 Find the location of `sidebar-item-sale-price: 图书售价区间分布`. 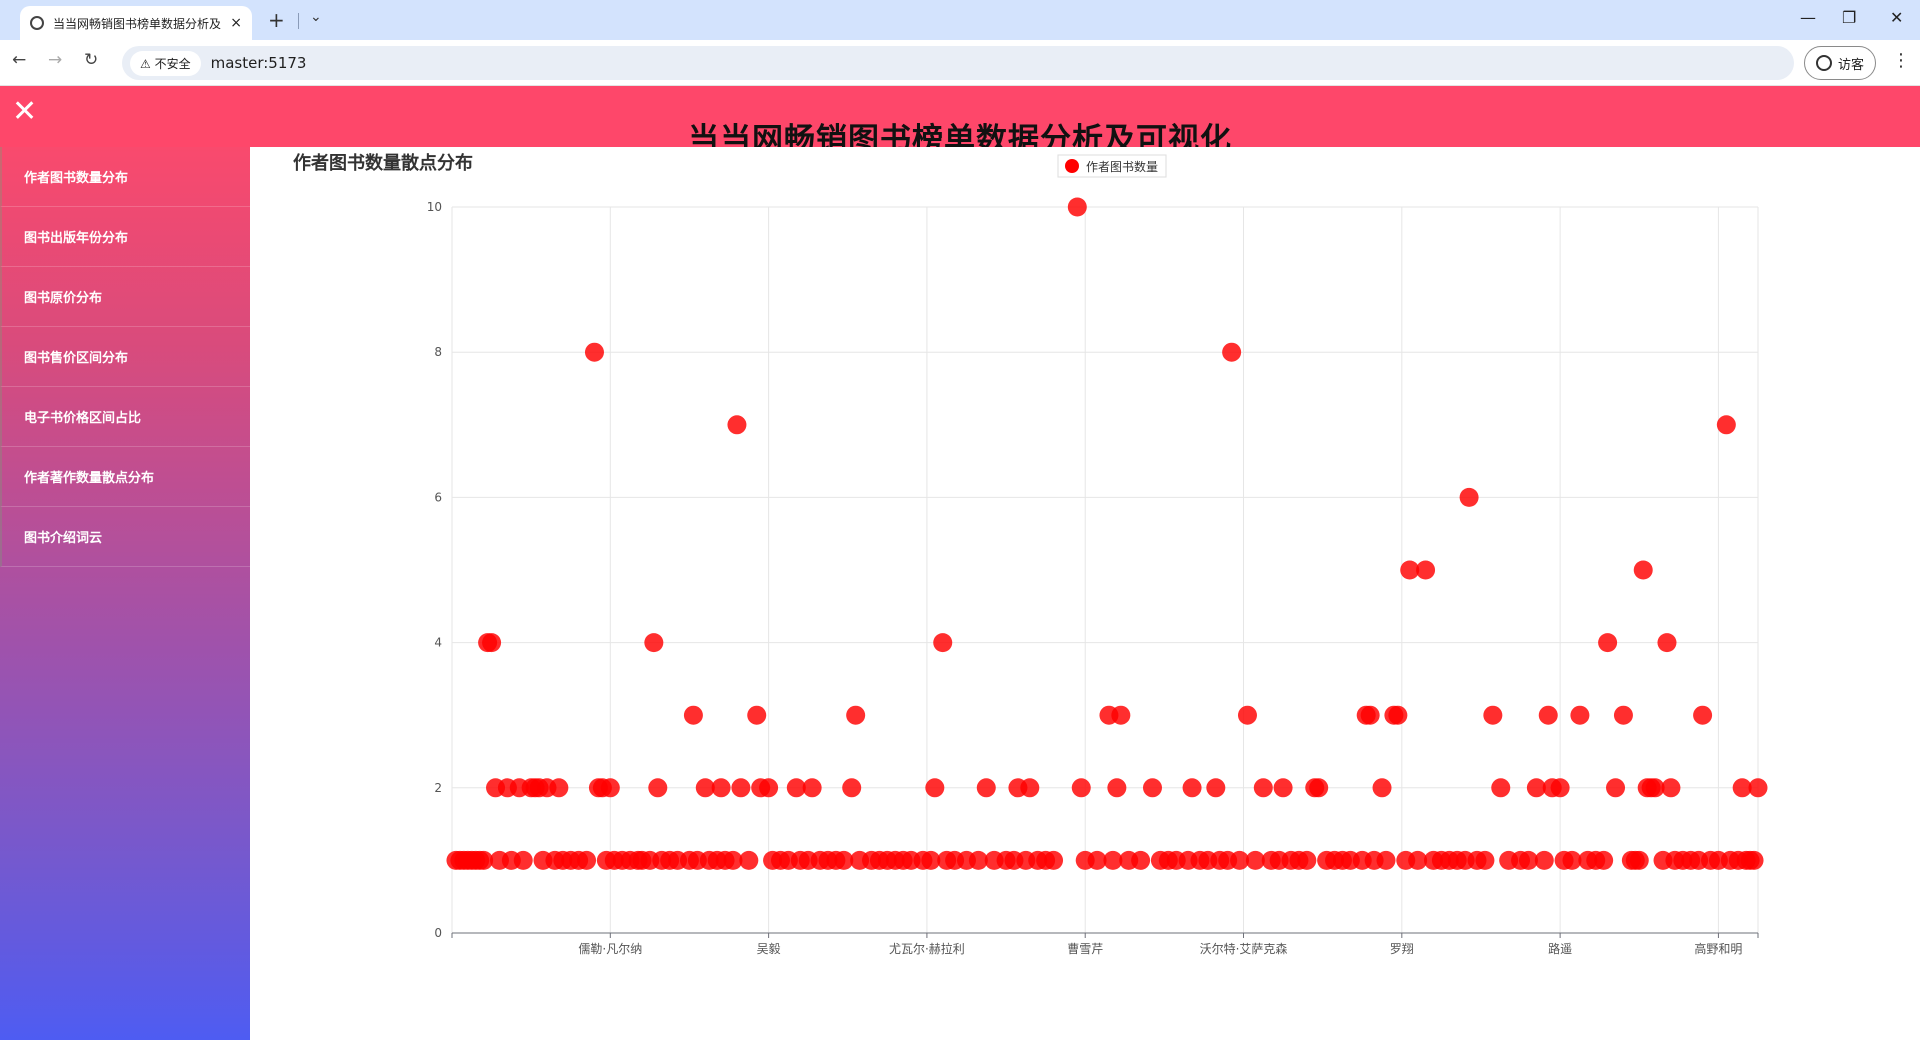

sidebar-item-sale-price: 图书售价区间分布 is located at coordinates (125, 357).